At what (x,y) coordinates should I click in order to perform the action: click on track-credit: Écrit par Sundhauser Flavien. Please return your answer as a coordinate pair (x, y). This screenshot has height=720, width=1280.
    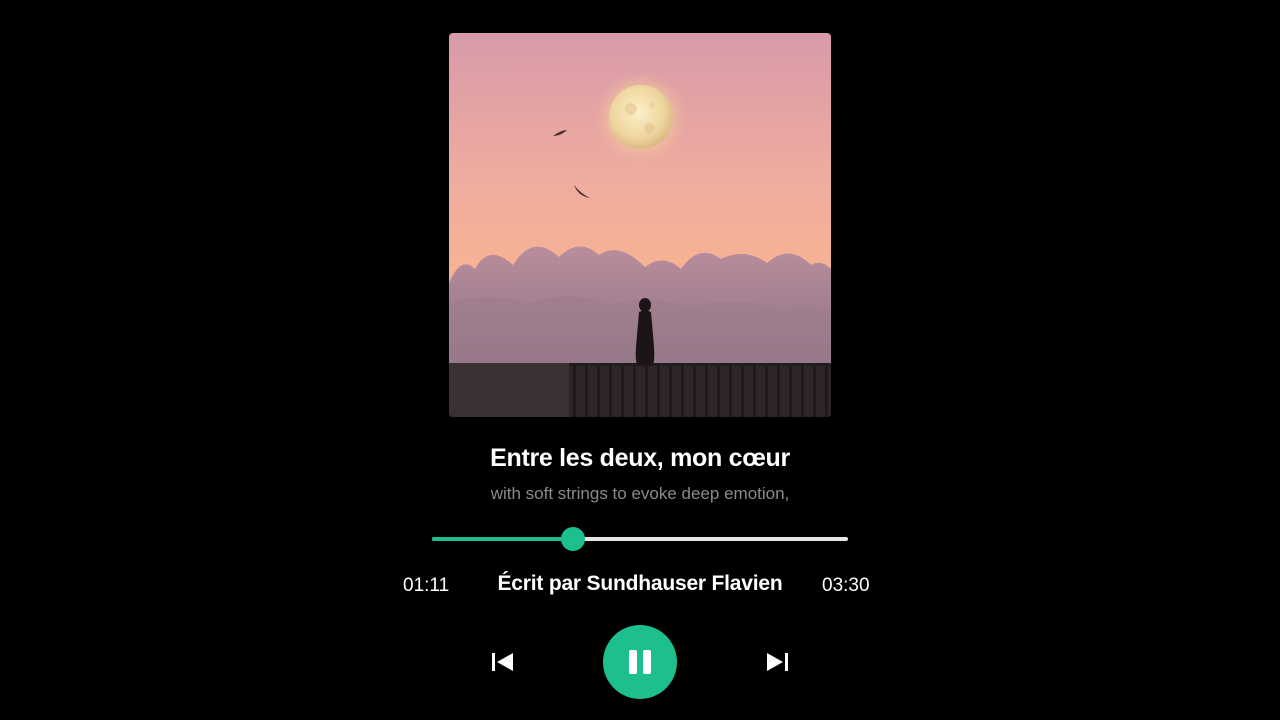
    Looking at the image, I should click on (640, 583).